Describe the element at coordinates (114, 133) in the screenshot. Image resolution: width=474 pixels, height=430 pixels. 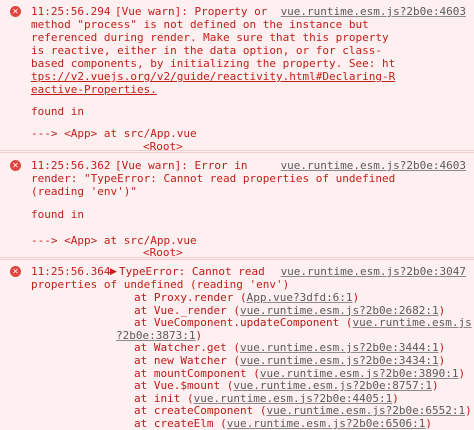
I see `component-trace: ---> <App> at src/App.vue` at that location.